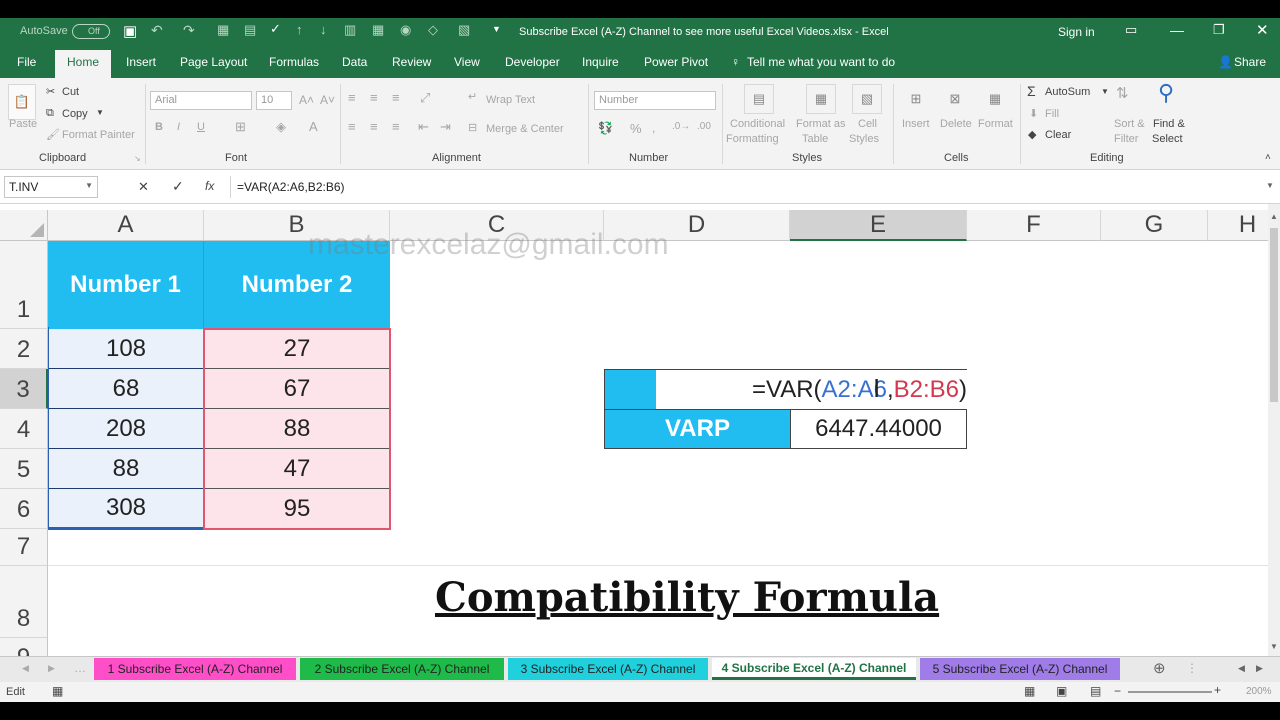  What do you see at coordinates (141, 62) in the screenshot?
I see `tab-insert: Insert` at bounding box center [141, 62].